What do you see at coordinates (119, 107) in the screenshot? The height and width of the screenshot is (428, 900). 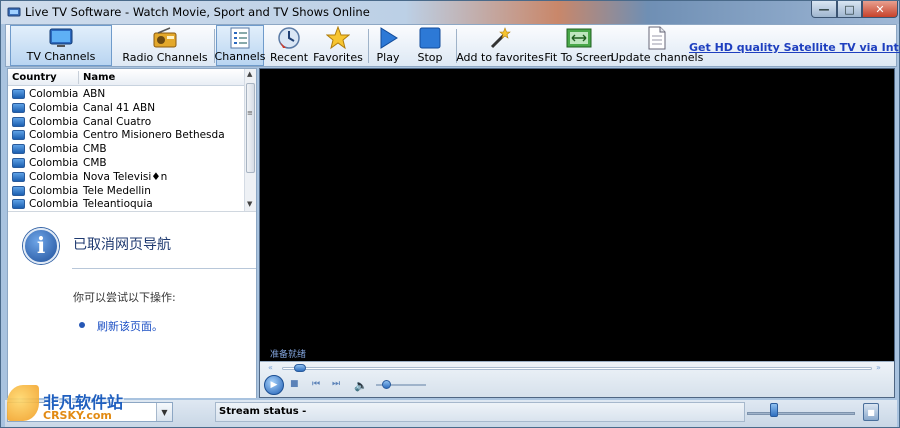 I see `channel-name: Canal 41 ABN` at bounding box center [119, 107].